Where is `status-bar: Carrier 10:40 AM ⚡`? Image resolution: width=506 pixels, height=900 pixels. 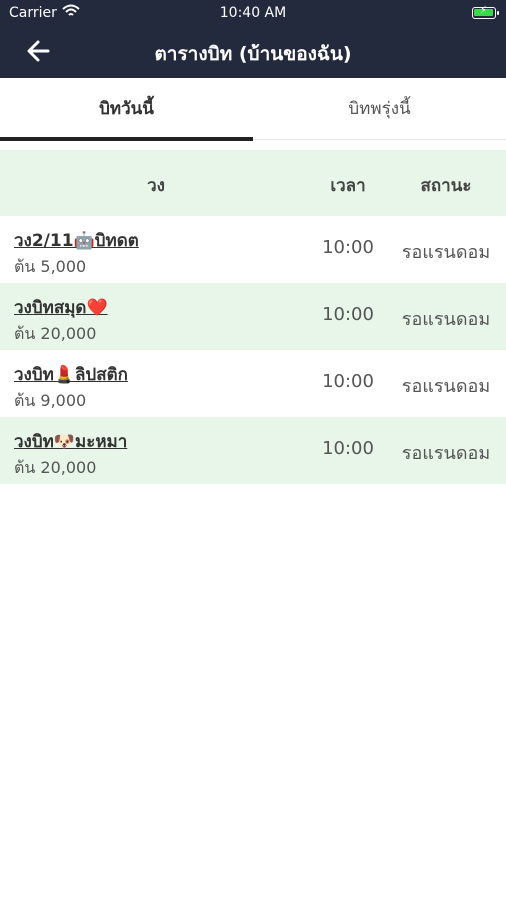 status-bar: Carrier 10:40 AM ⚡ is located at coordinates (253, 14).